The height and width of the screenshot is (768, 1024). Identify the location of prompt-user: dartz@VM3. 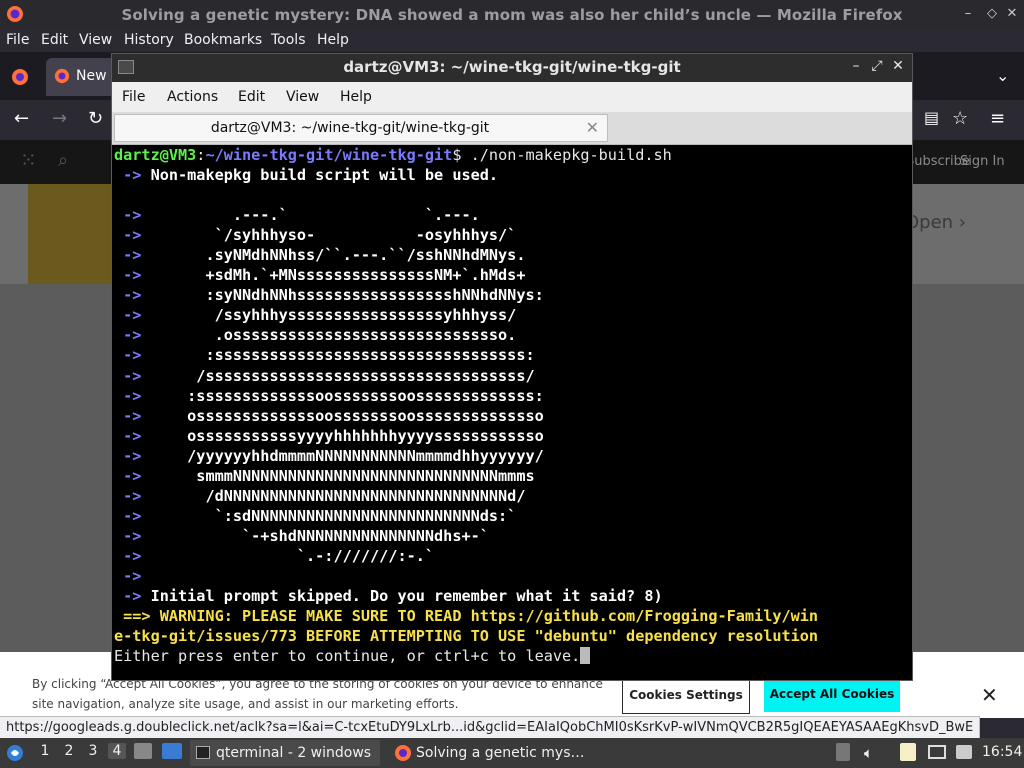
(155, 155).